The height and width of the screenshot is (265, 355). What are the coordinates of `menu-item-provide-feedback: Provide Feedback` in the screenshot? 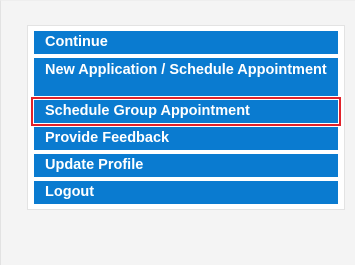 It's located at (186, 138).